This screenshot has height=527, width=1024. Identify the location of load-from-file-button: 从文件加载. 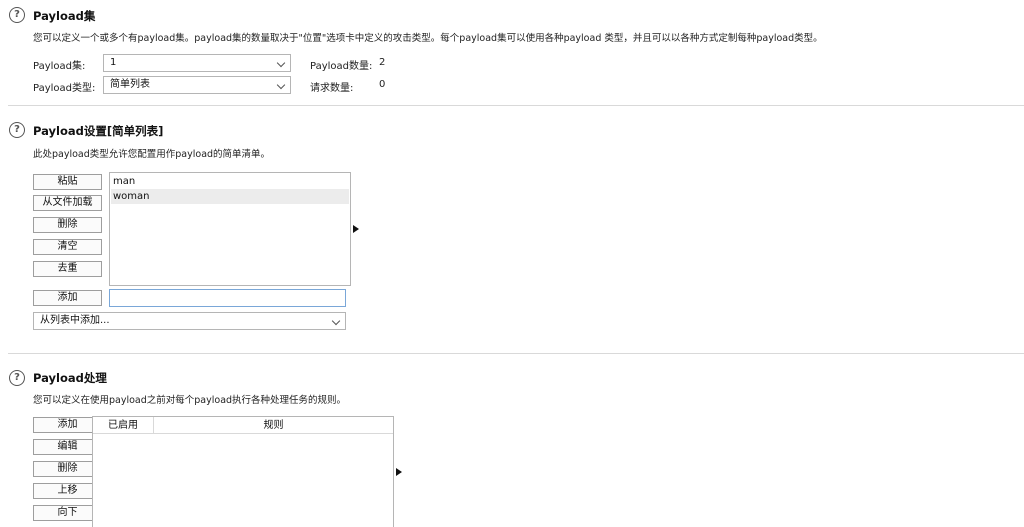
(67, 203).